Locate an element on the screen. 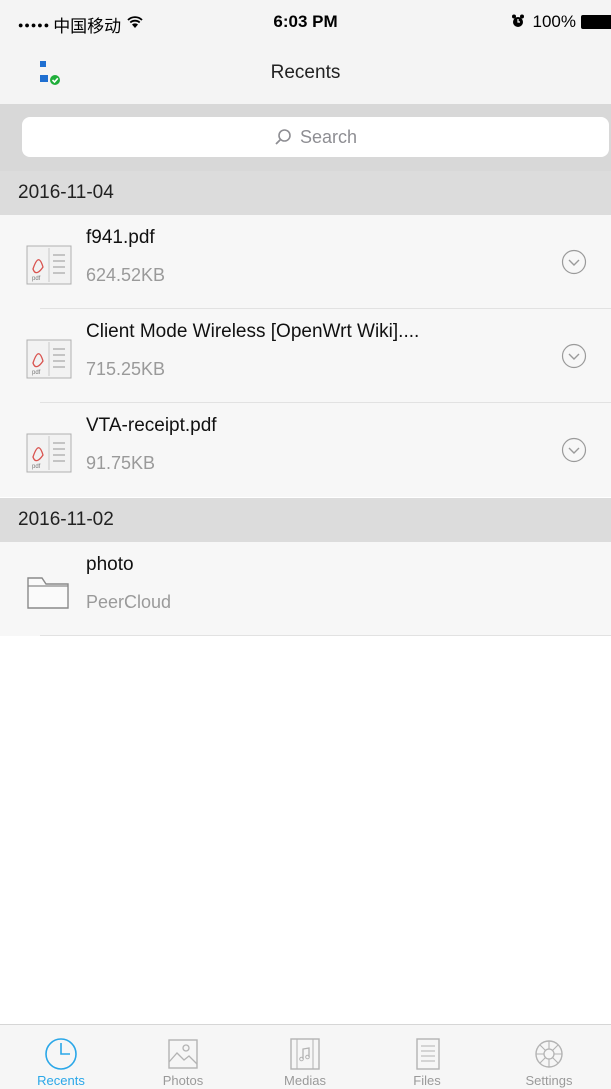  gear-icon is located at coordinates (549, 1054).